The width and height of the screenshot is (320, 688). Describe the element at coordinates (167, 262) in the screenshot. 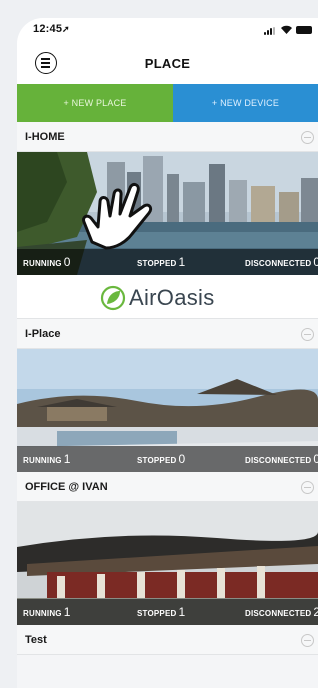

I see `place-stats: RUNNING 0 STOPPED 1 DISCONNECTED 0` at that location.